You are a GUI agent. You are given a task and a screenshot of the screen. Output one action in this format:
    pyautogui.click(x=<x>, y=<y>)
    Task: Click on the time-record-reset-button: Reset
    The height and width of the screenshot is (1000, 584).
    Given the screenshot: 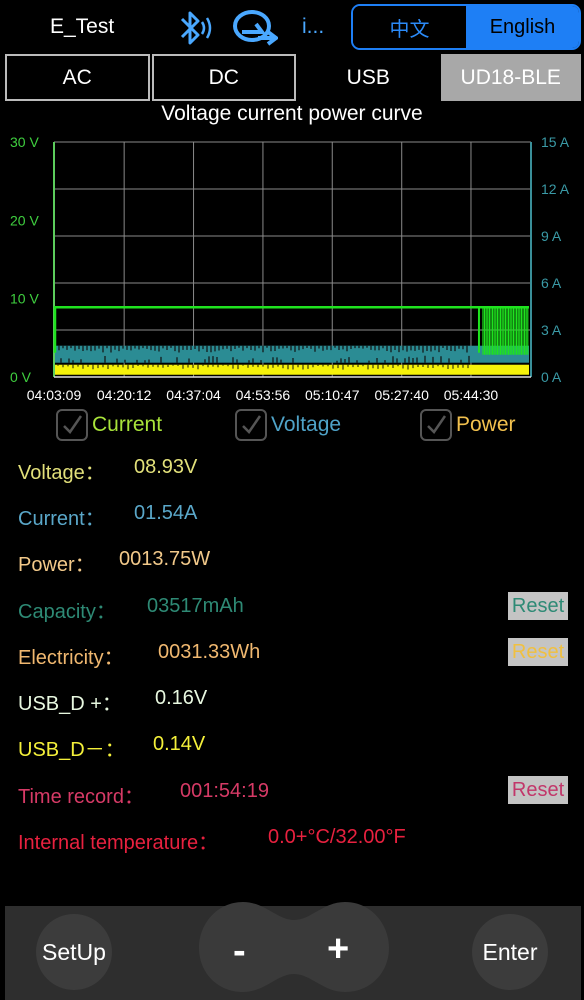 What is the action you would take?
    pyautogui.click(x=538, y=790)
    